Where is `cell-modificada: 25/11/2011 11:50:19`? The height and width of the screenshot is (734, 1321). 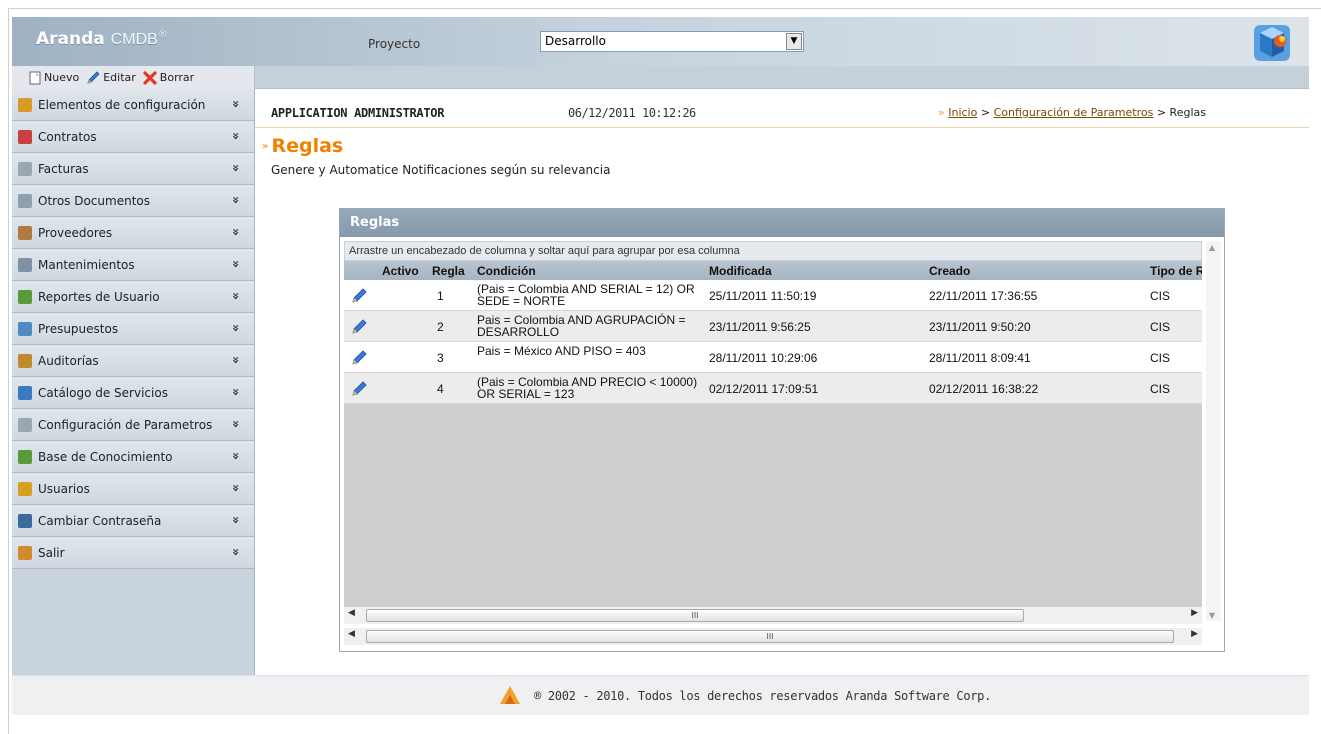 cell-modificada: 25/11/2011 11:50:19 is located at coordinates (763, 296).